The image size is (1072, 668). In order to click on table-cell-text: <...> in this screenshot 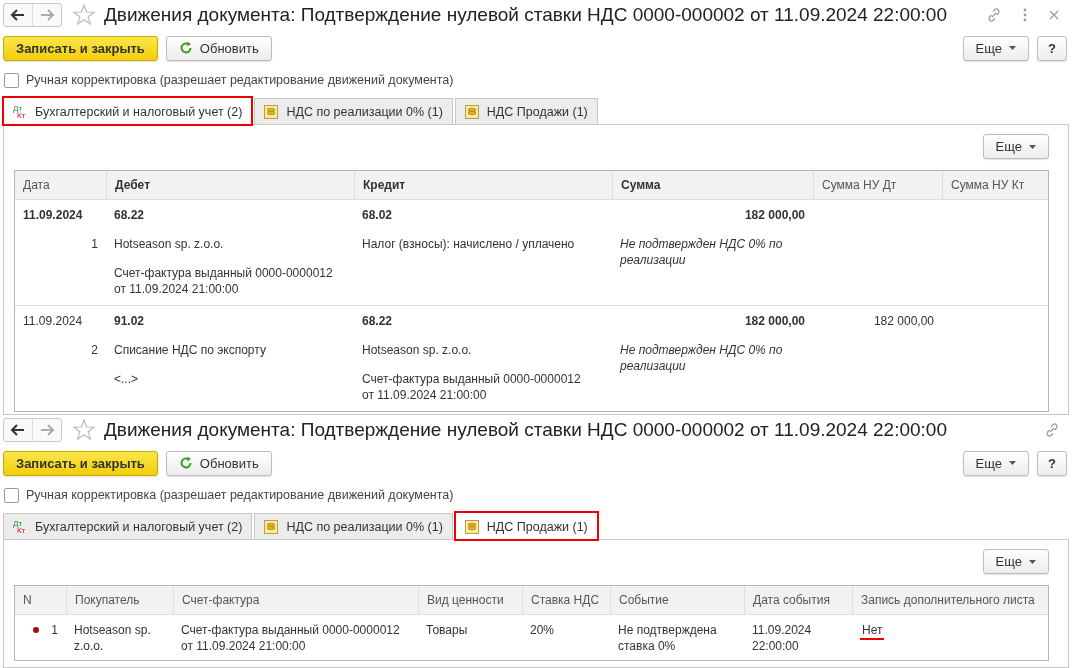, I will do `click(127, 379)`.